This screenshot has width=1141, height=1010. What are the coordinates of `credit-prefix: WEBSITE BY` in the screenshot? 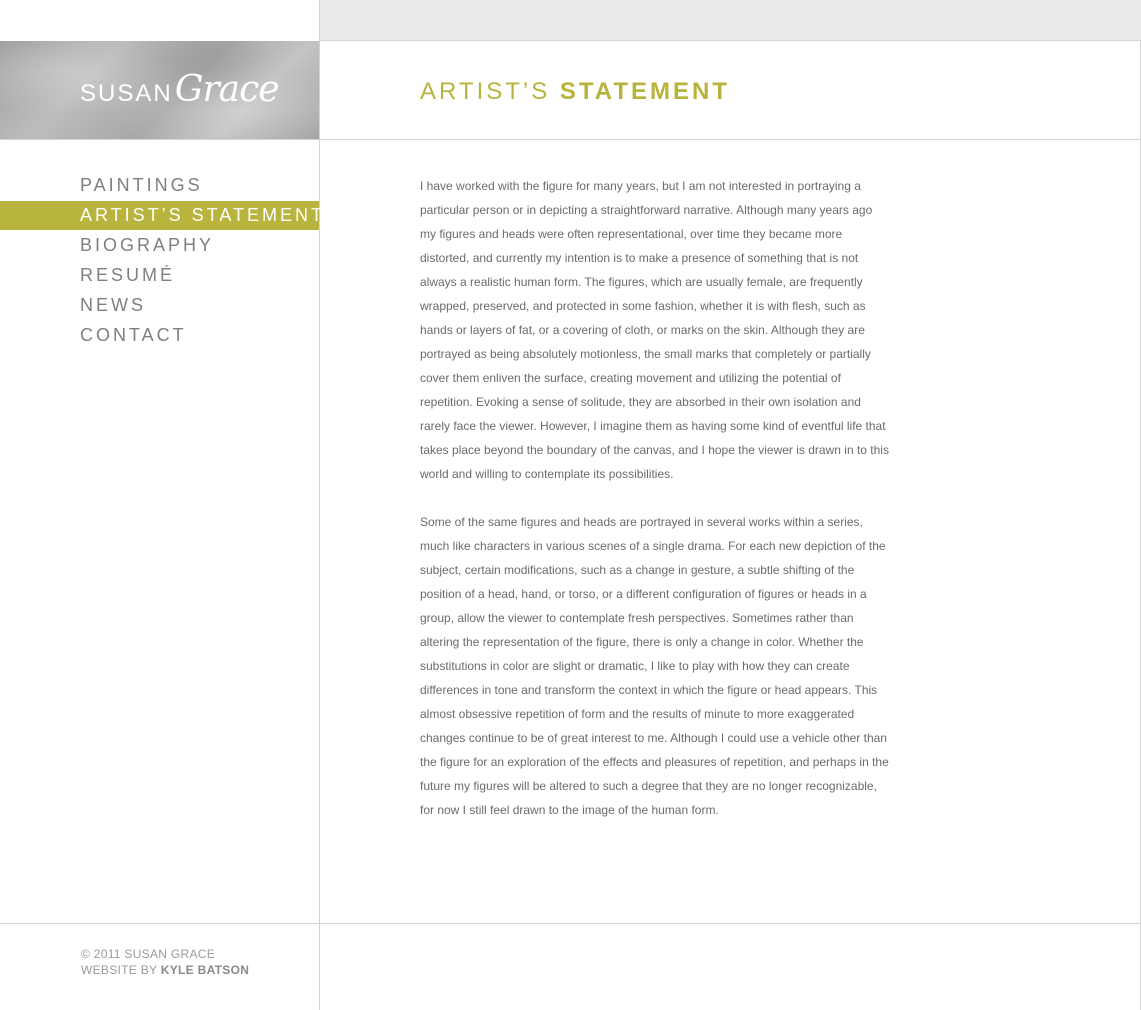 It's located at (119, 970).